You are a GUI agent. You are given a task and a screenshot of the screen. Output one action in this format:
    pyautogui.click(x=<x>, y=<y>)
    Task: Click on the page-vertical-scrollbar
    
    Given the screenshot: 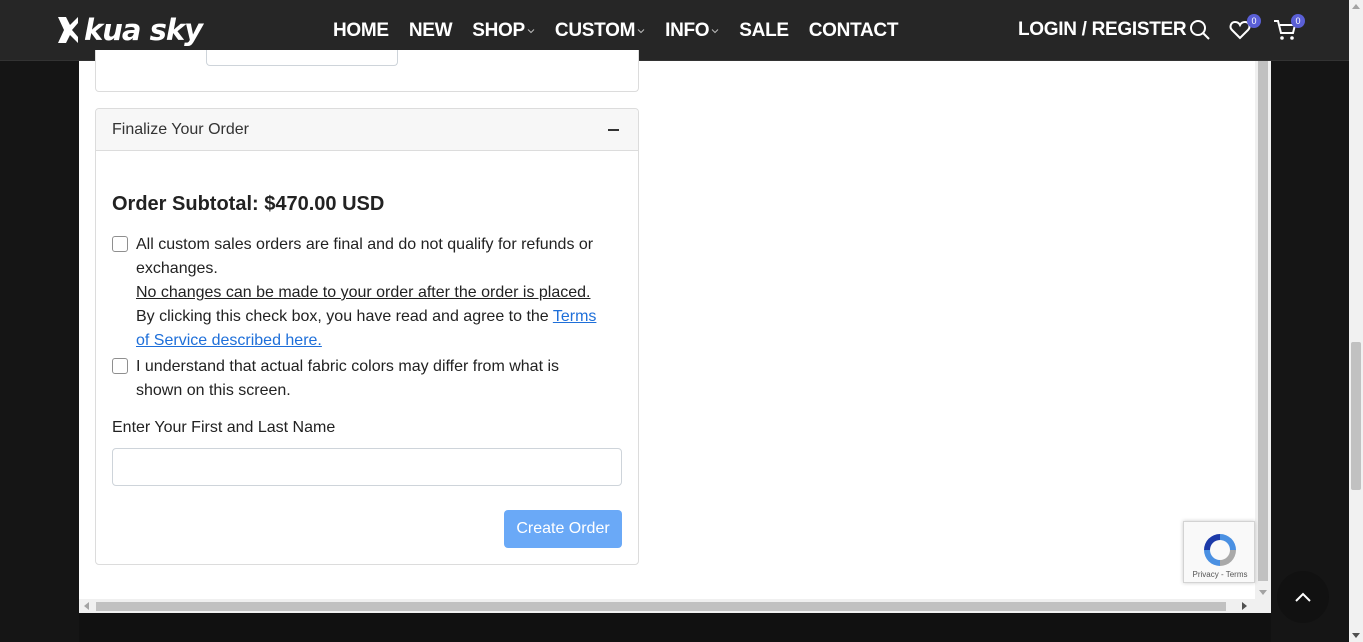 What is the action you would take?
    pyautogui.click(x=1356, y=321)
    